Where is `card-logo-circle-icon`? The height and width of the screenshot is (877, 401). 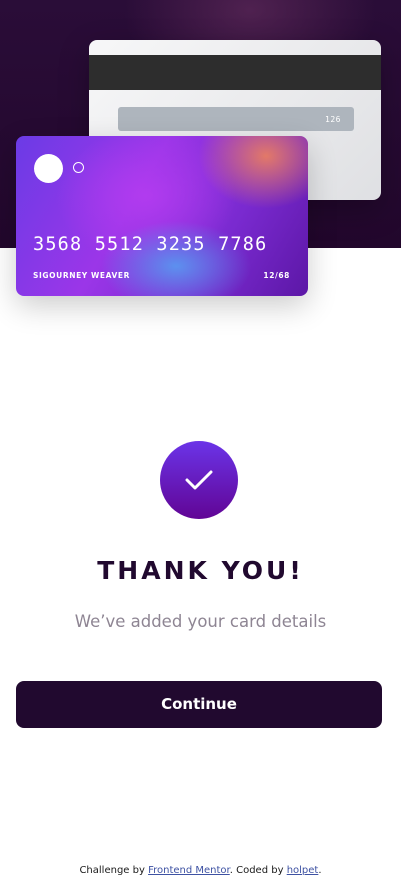
card-logo-circle-icon is located at coordinates (48, 168).